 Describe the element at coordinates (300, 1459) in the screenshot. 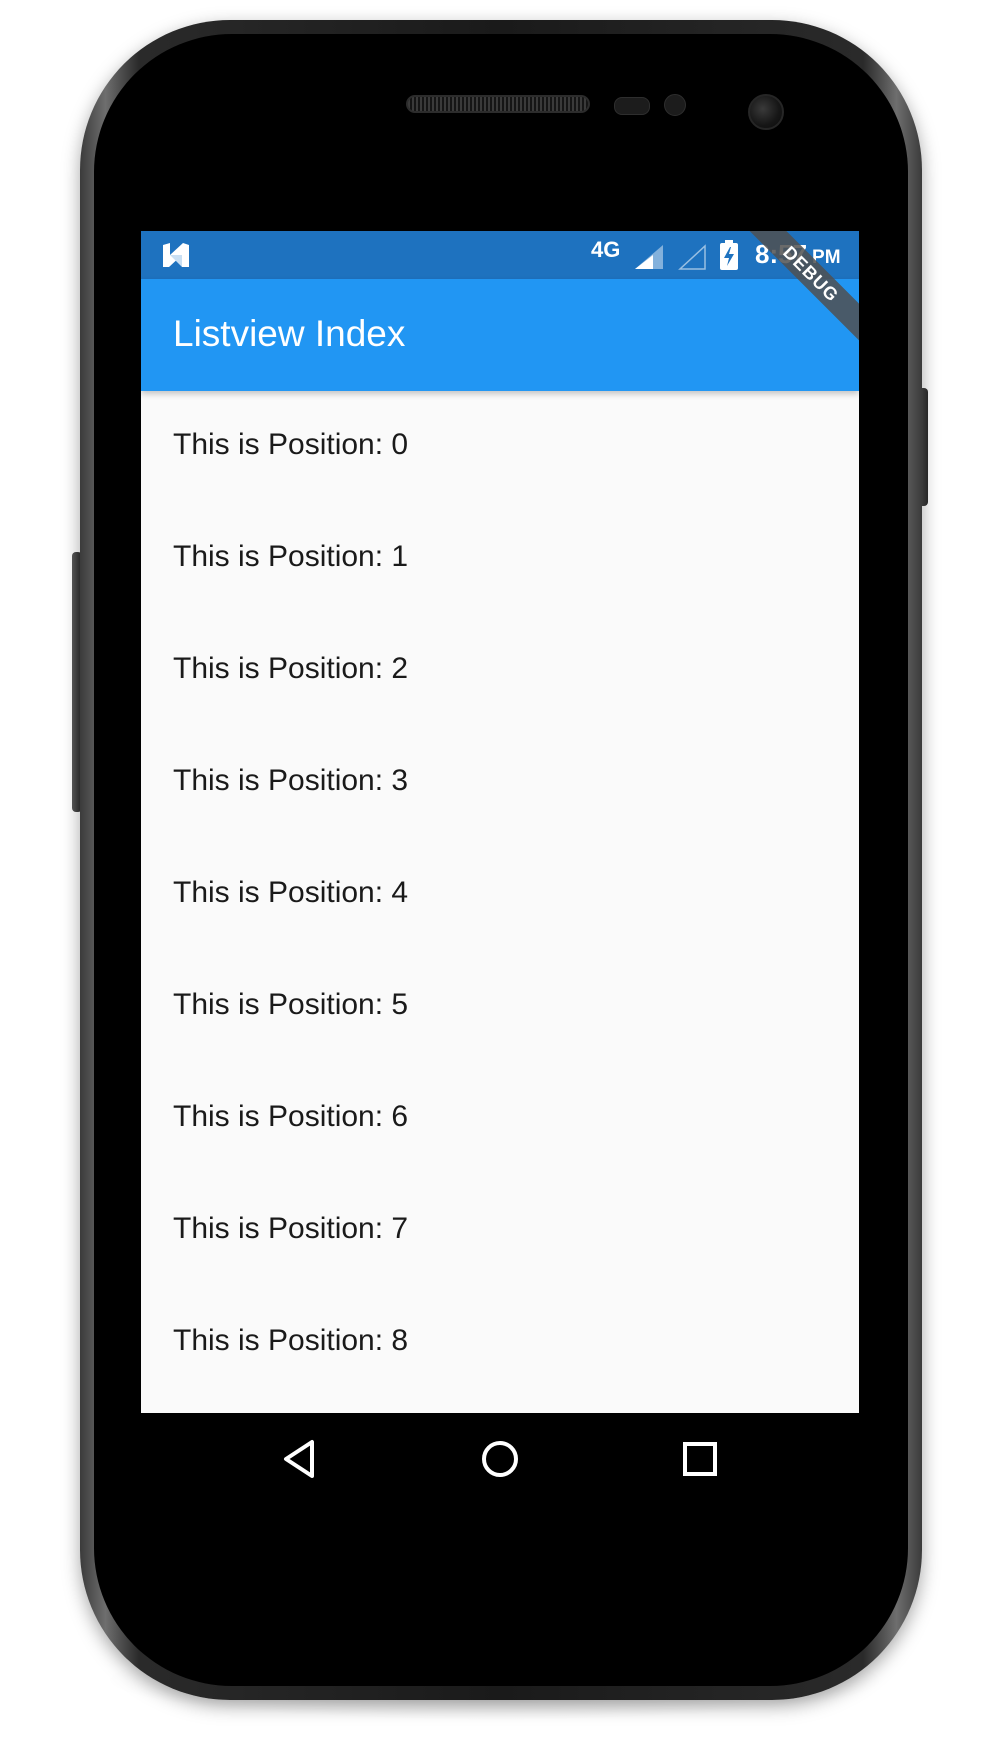

I see `back-triangle-icon` at that location.